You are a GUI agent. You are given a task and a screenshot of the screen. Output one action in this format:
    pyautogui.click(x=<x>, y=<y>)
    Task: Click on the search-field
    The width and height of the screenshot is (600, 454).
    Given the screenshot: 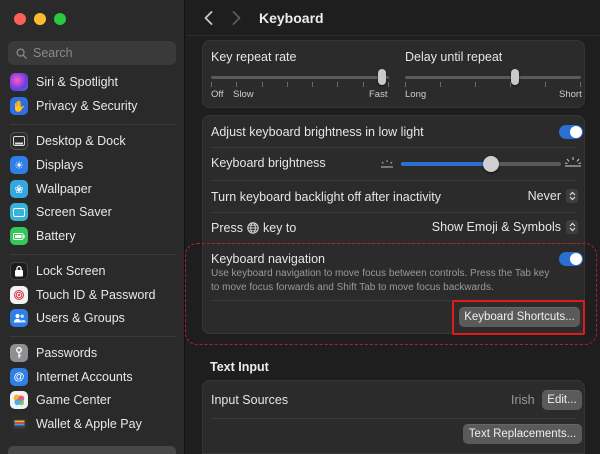 What is the action you would take?
    pyautogui.click(x=92, y=53)
    